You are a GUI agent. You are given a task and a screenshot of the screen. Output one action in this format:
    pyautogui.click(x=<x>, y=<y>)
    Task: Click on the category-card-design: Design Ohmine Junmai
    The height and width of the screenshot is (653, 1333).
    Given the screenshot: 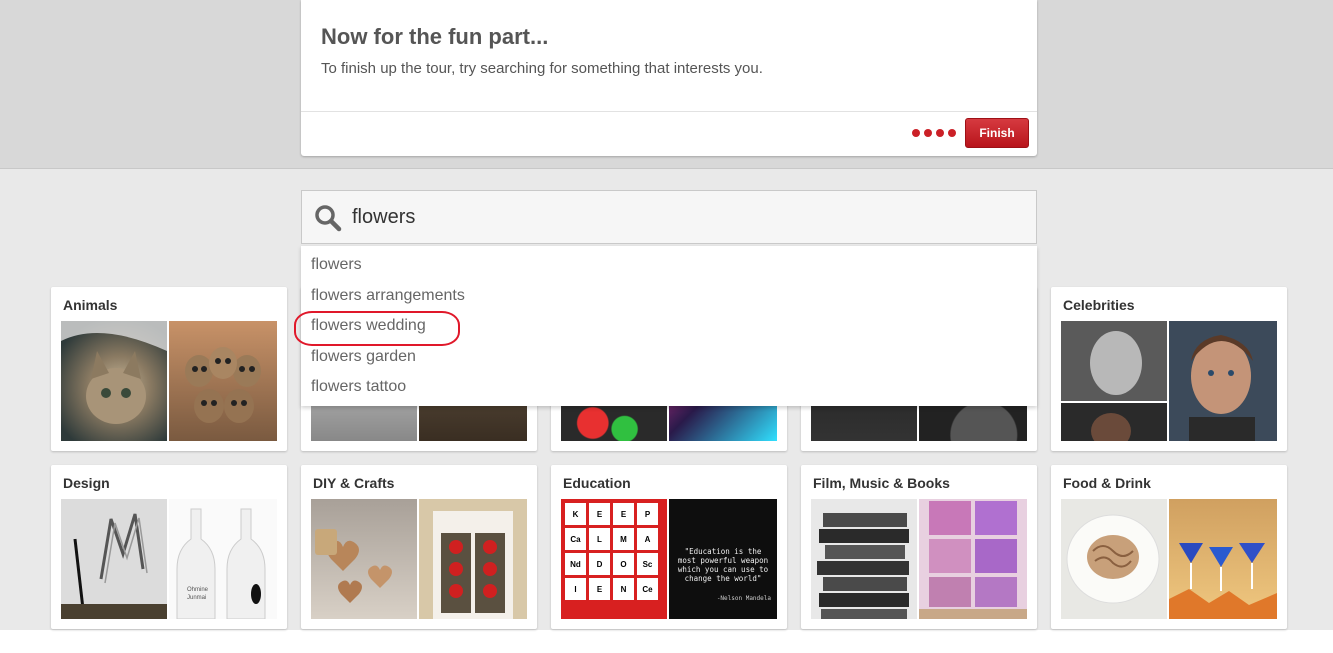 What is the action you would take?
    pyautogui.click(x=169, y=547)
    